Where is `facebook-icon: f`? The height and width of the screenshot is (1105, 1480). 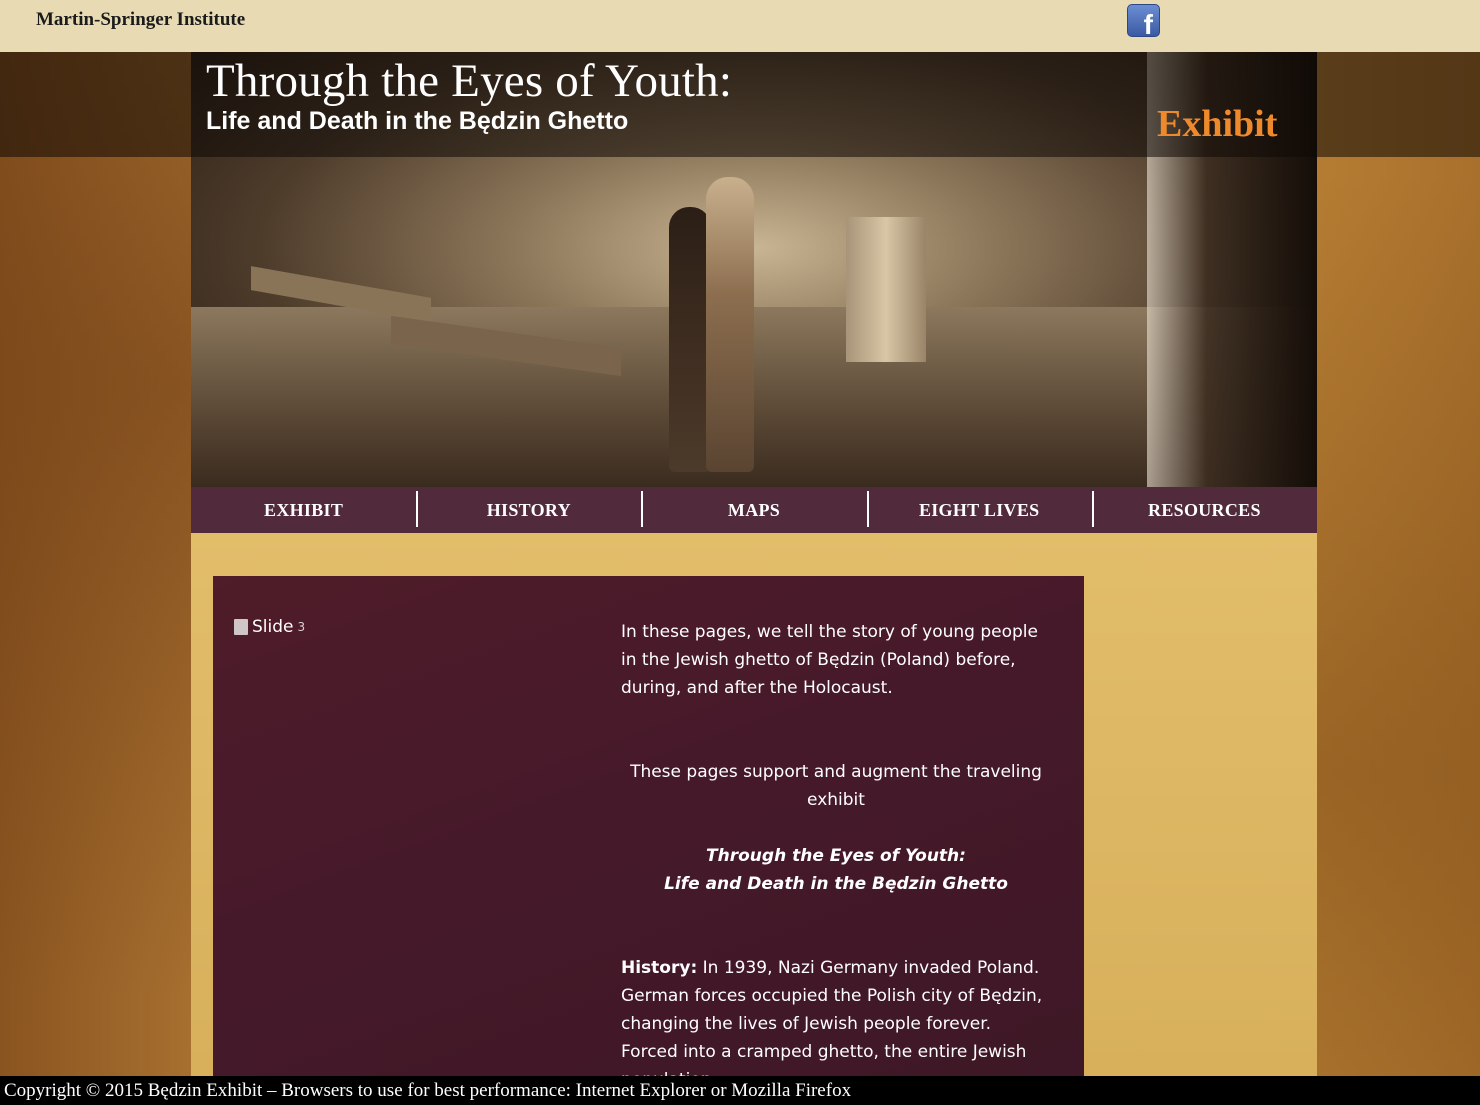
facebook-icon: f is located at coordinates (1143, 20).